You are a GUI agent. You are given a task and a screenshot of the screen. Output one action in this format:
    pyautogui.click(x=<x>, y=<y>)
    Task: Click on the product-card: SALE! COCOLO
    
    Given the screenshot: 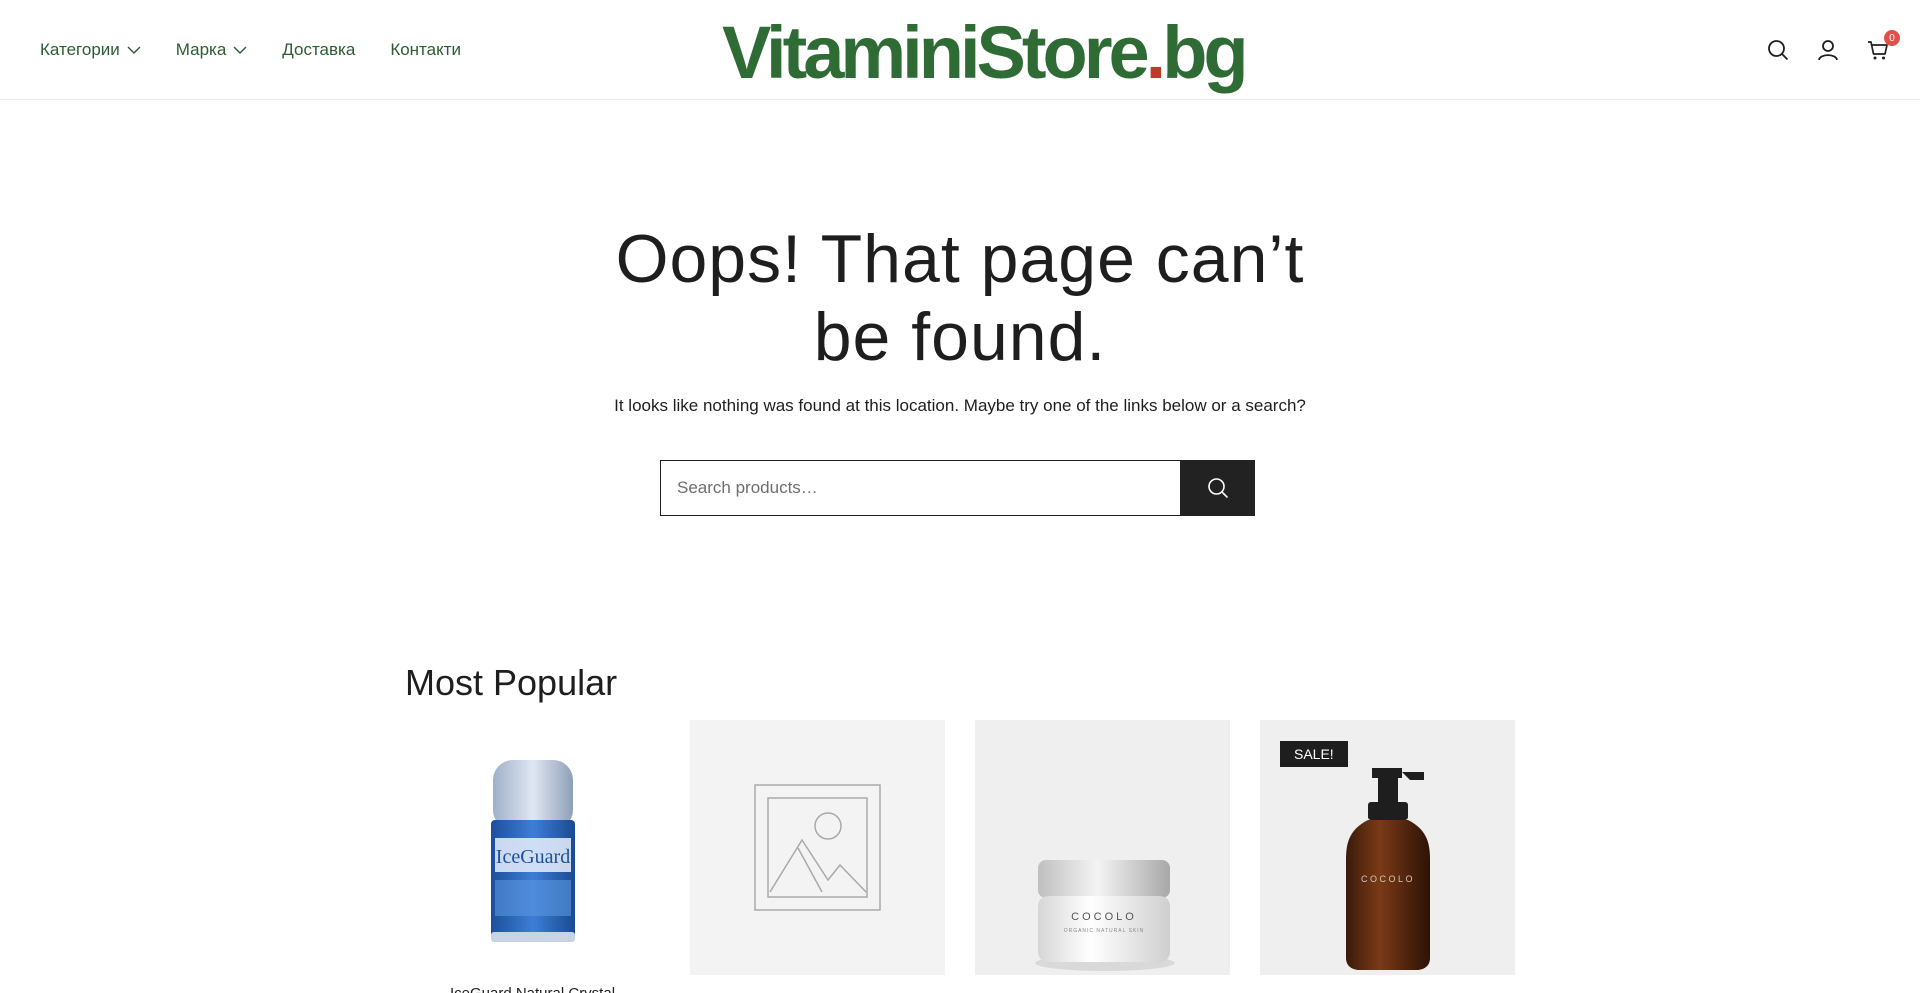 What is the action you would take?
    pyautogui.click(x=1387, y=856)
    